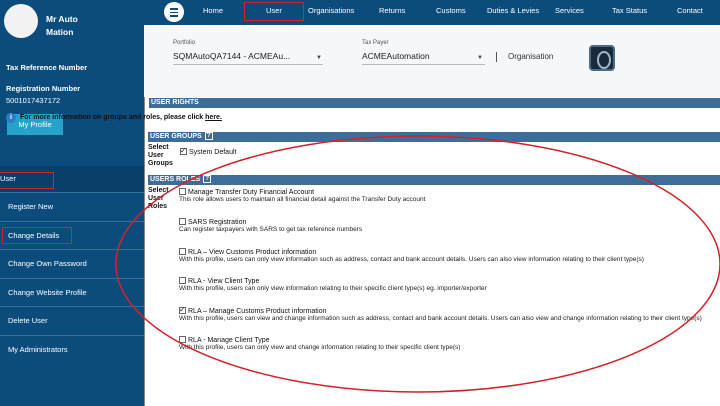 This screenshot has width=720, height=406. What do you see at coordinates (449, 192) in the screenshot?
I see `role-title: Manage Transfer Duty Financial Account` at bounding box center [449, 192].